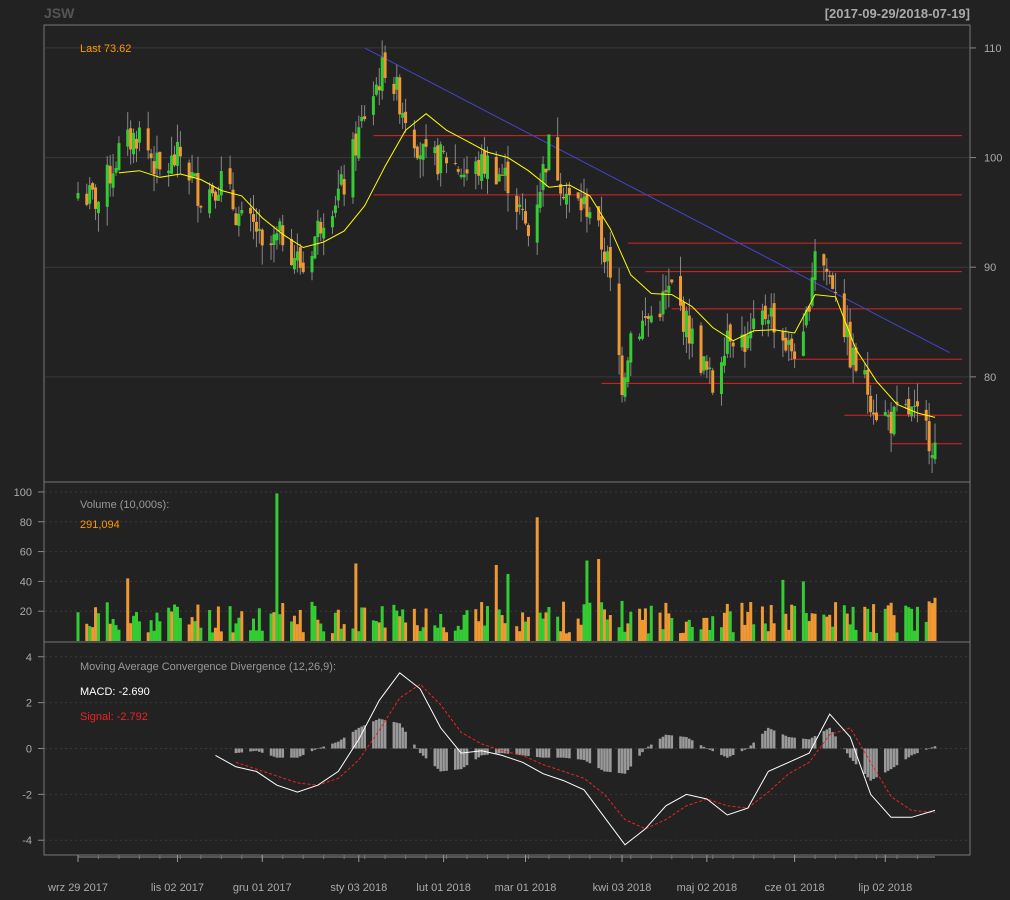 The width and height of the screenshot is (1010, 900). Describe the element at coordinates (115, 692) in the screenshot. I see `macd-value-label: MACD: -2.690` at that location.